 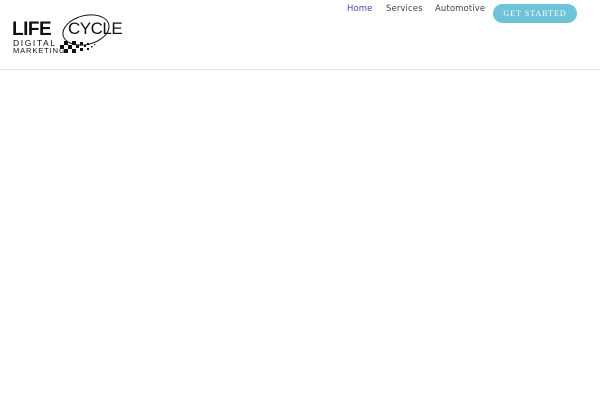 What do you see at coordinates (360, 9) in the screenshot?
I see `nav-home: Home` at bounding box center [360, 9].